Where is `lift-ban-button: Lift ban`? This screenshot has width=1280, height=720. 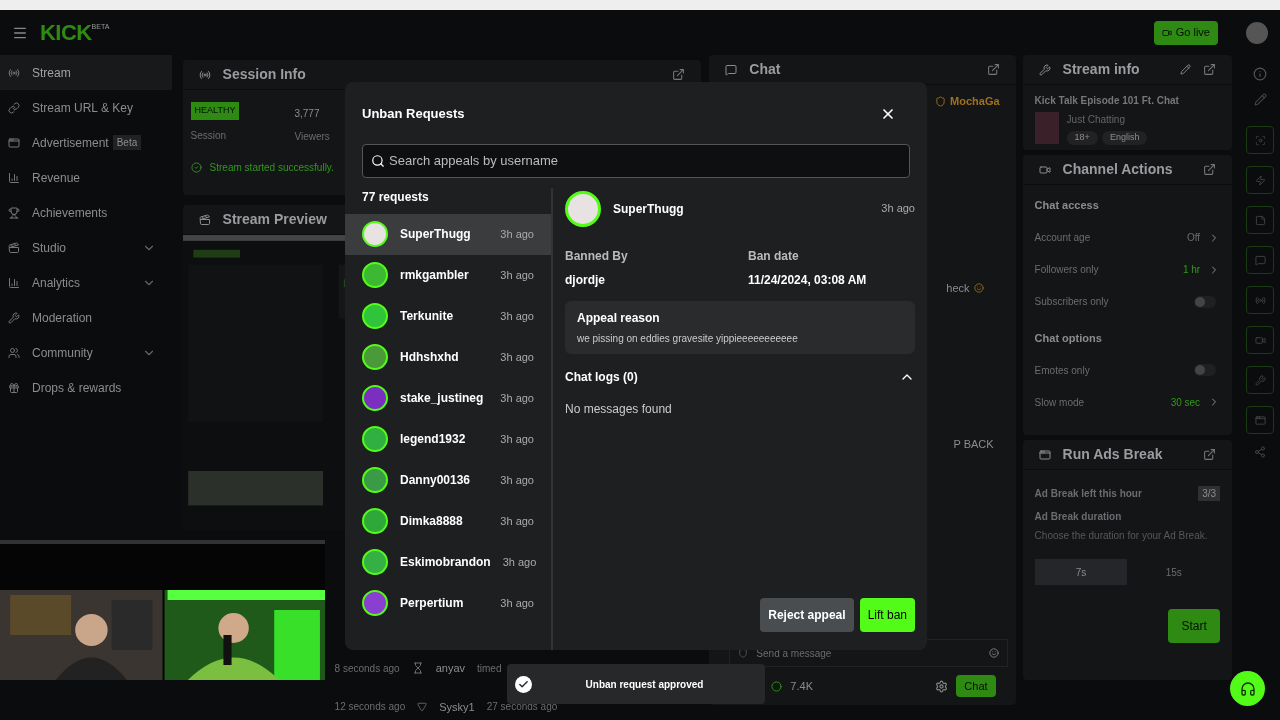
lift-ban-button: Lift ban is located at coordinates (887, 615).